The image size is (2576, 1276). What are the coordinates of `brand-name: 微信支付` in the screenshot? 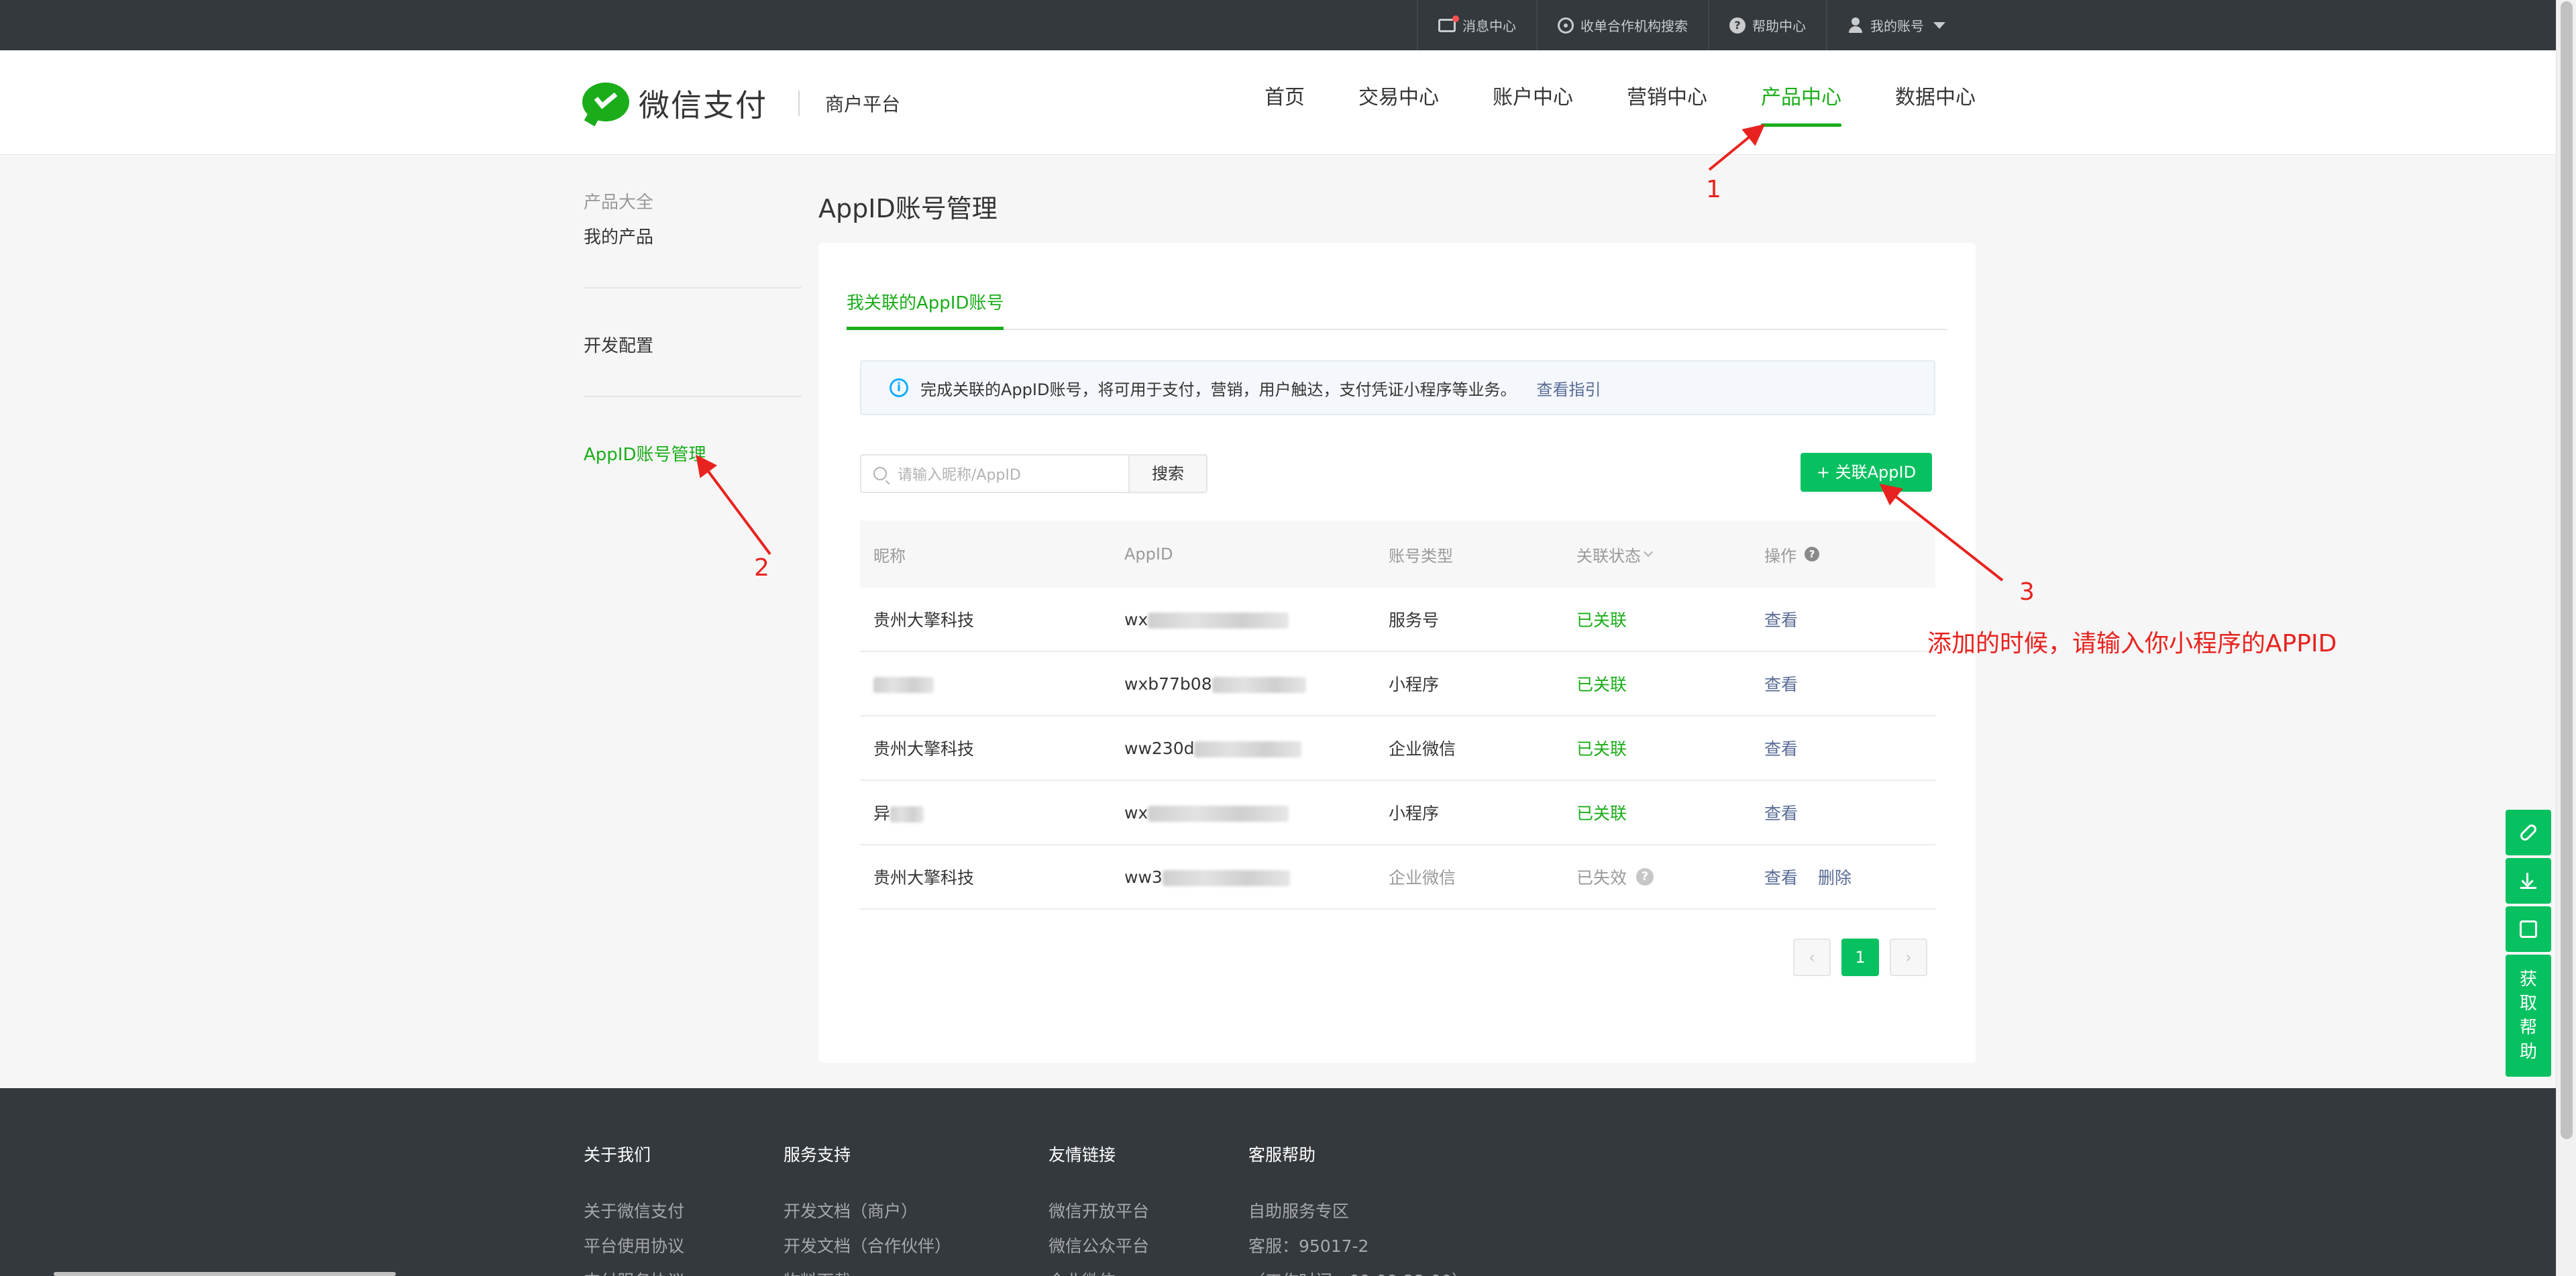 It's located at (703, 105).